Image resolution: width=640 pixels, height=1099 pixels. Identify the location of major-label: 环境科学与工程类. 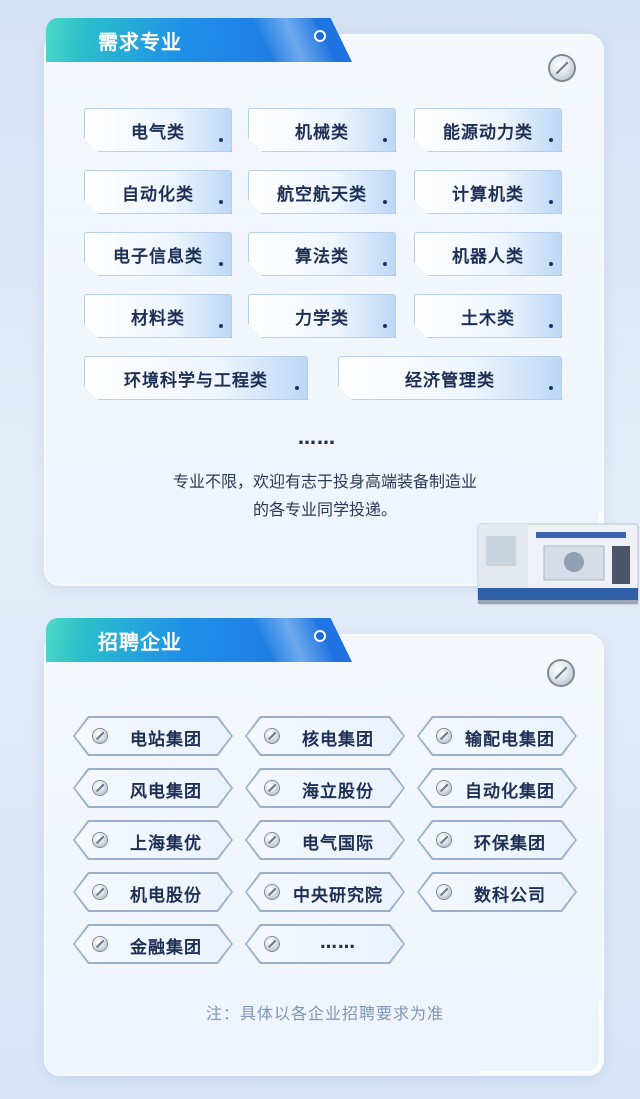
(196, 380).